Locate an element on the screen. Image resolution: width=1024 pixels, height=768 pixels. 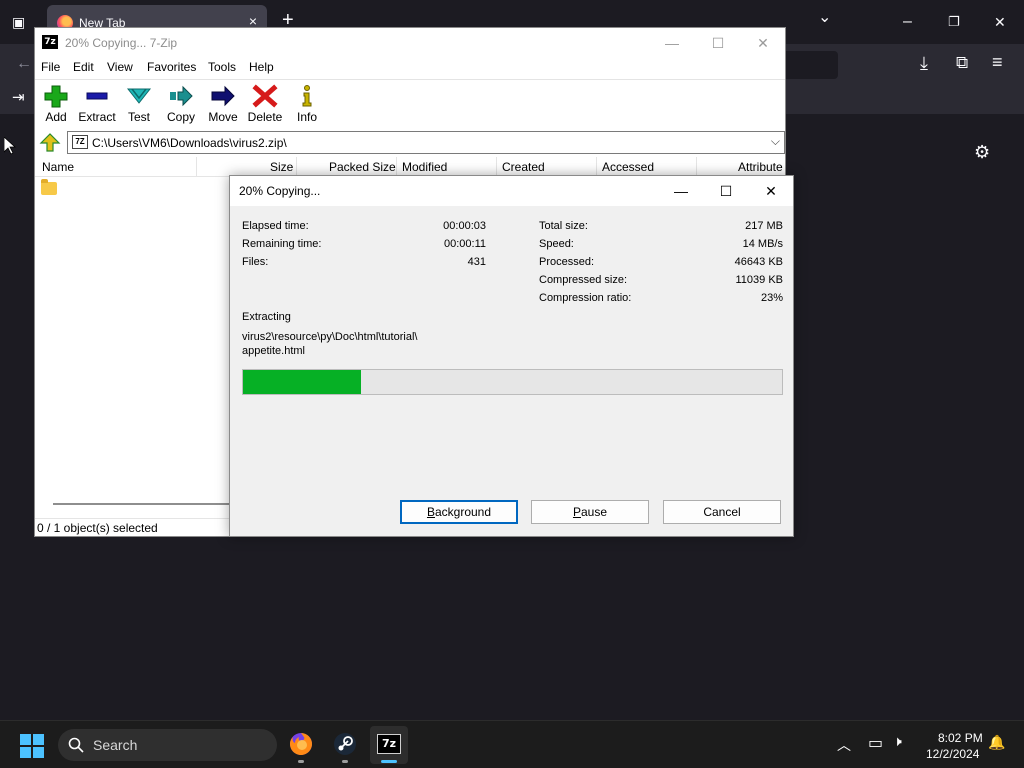
app-menu-icon: ≡ is located at coordinates (997, 62).